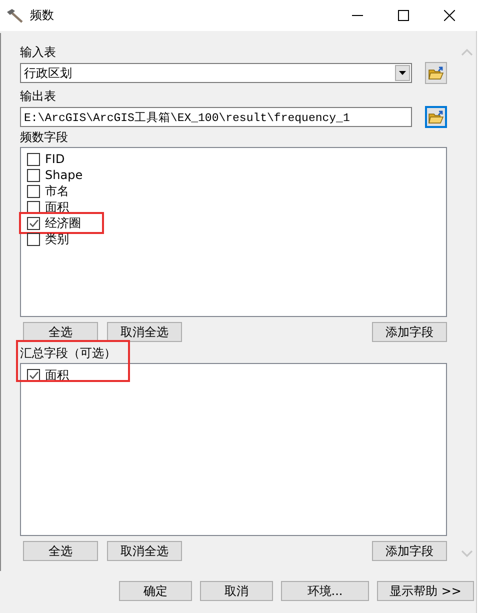  What do you see at coordinates (216, 117) in the screenshot?
I see `path-field: E:\ArcGIS\ArcGIS工具箱\EX_100\result\frequency_1` at bounding box center [216, 117].